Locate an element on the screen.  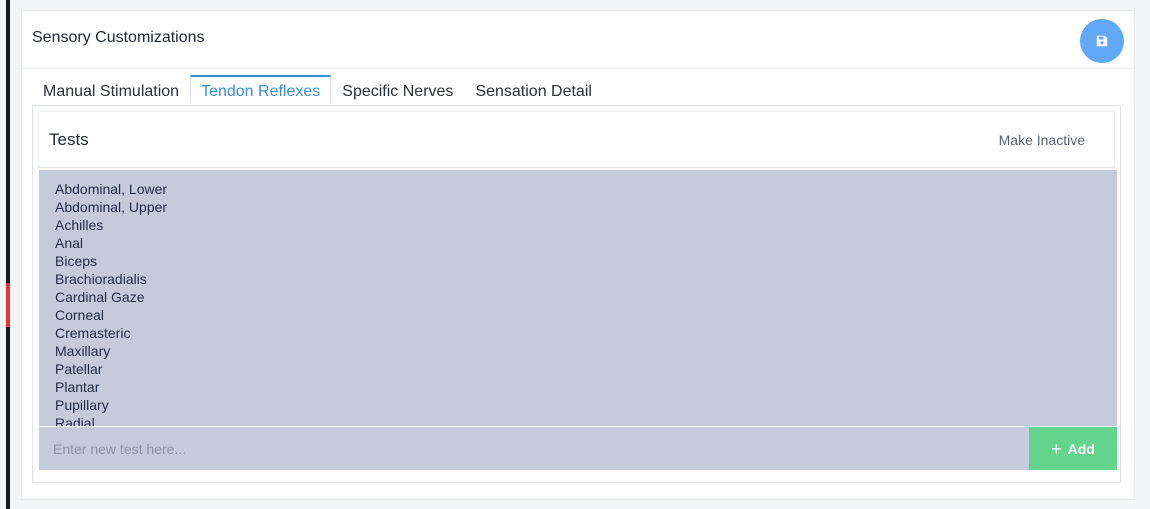
plus-icon: + is located at coordinates (1056, 448).